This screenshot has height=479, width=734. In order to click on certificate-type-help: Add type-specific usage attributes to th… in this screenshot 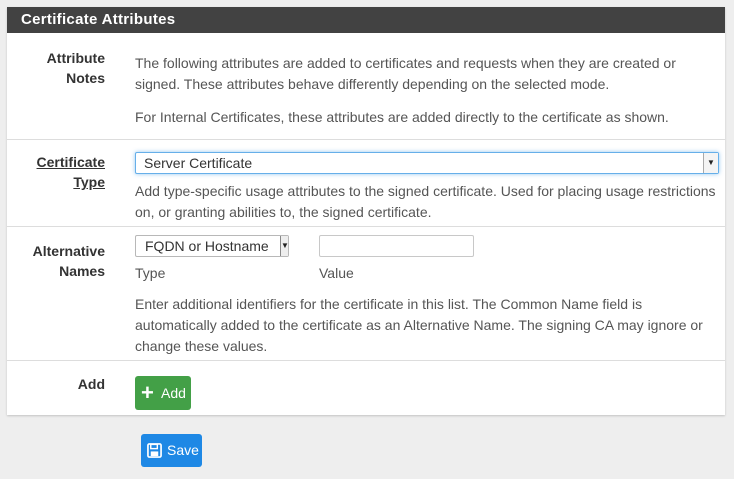, I will do `click(425, 201)`.